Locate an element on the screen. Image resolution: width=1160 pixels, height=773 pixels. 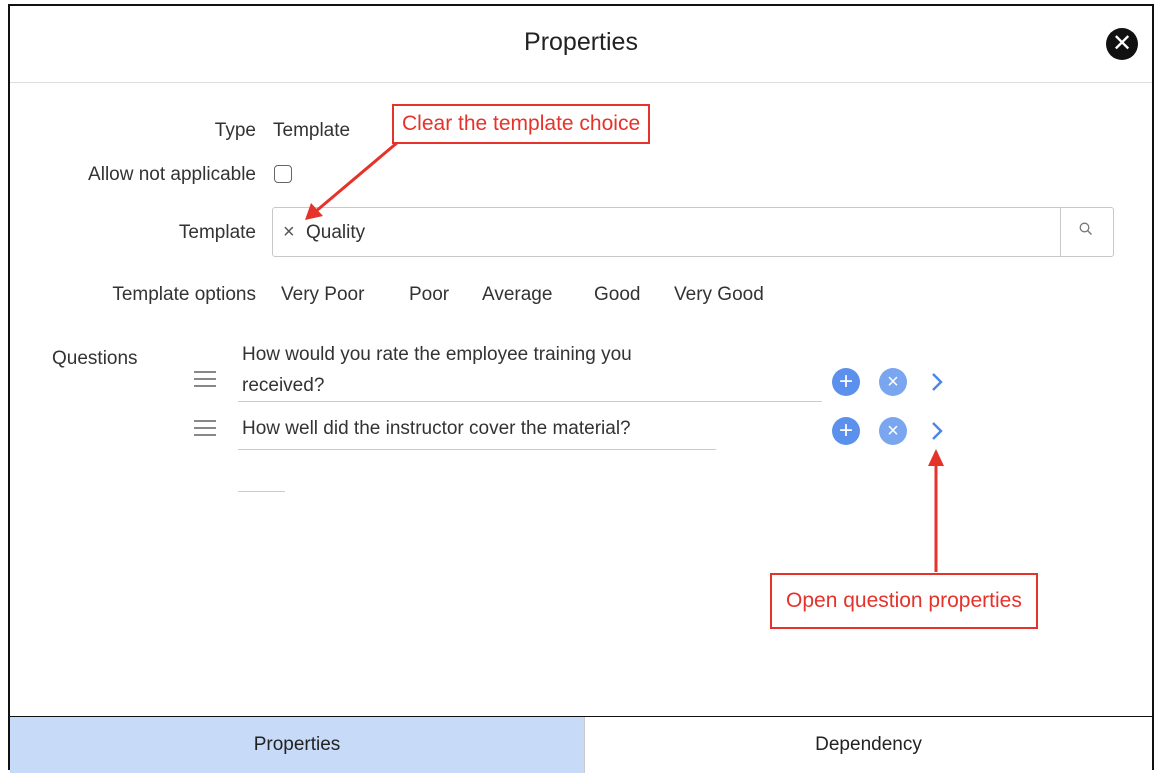
type-value: Template is located at coordinates (312, 130).